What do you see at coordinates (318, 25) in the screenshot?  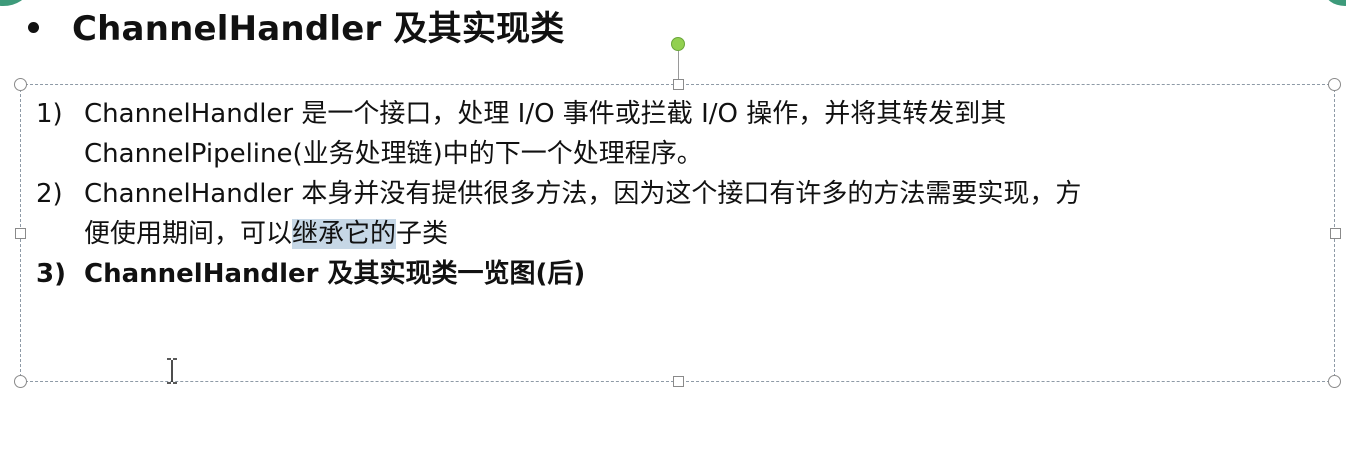 I see `slide-title: ChannelHandler 及其实现类` at bounding box center [318, 25].